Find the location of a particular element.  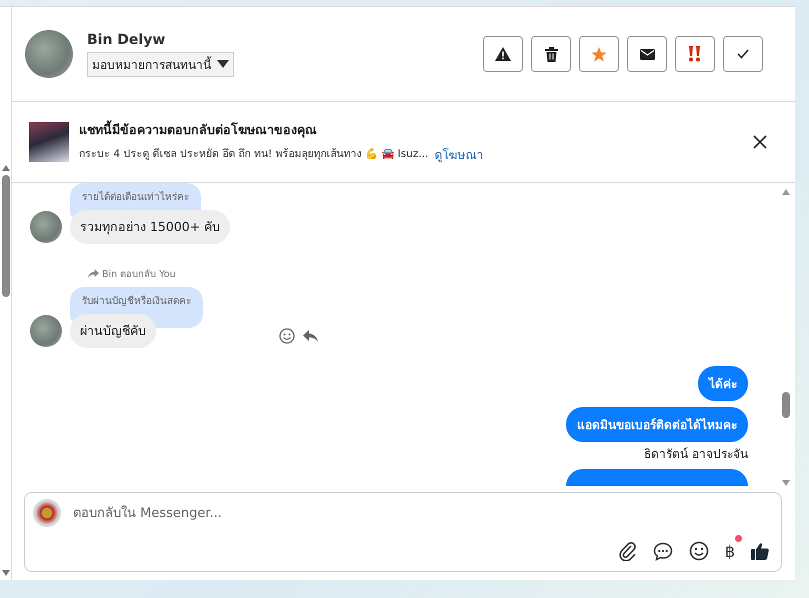

message-bubble: ได้ค่ะ is located at coordinates (723, 383).